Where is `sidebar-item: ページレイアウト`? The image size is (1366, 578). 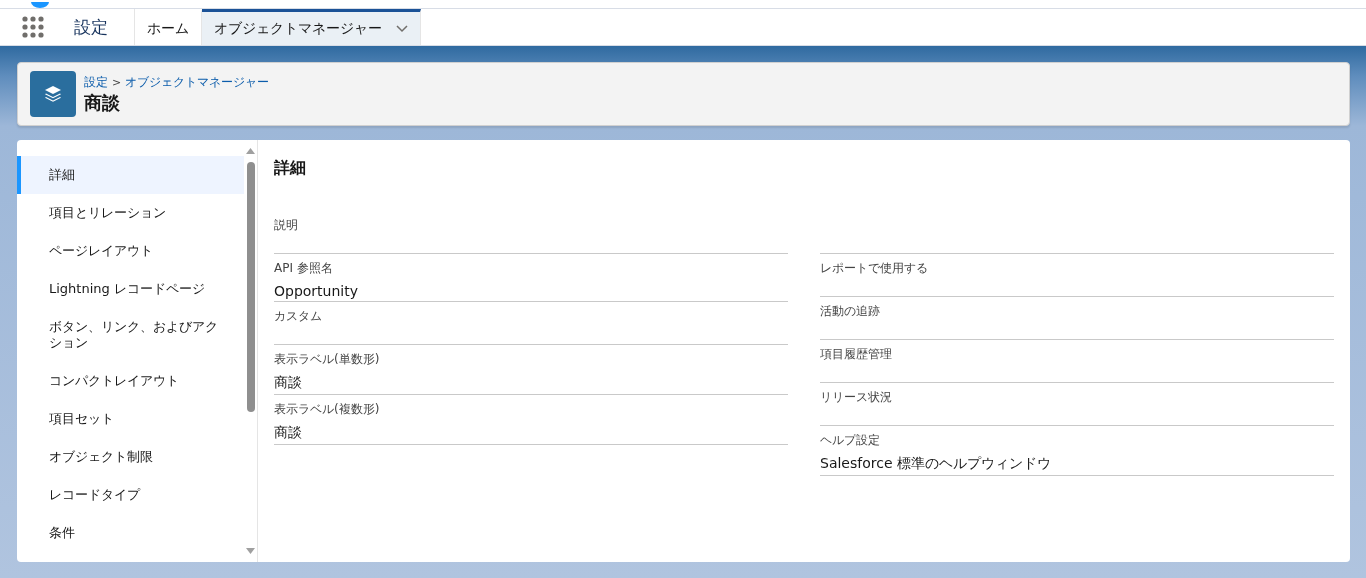 sidebar-item: ページレイアウト is located at coordinates (130, 251).